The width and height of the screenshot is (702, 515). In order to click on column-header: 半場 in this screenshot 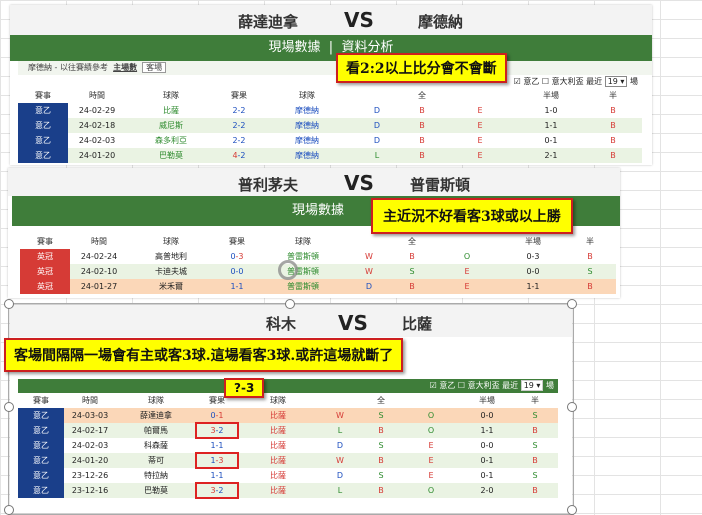, I will do `click(533, 241)`.